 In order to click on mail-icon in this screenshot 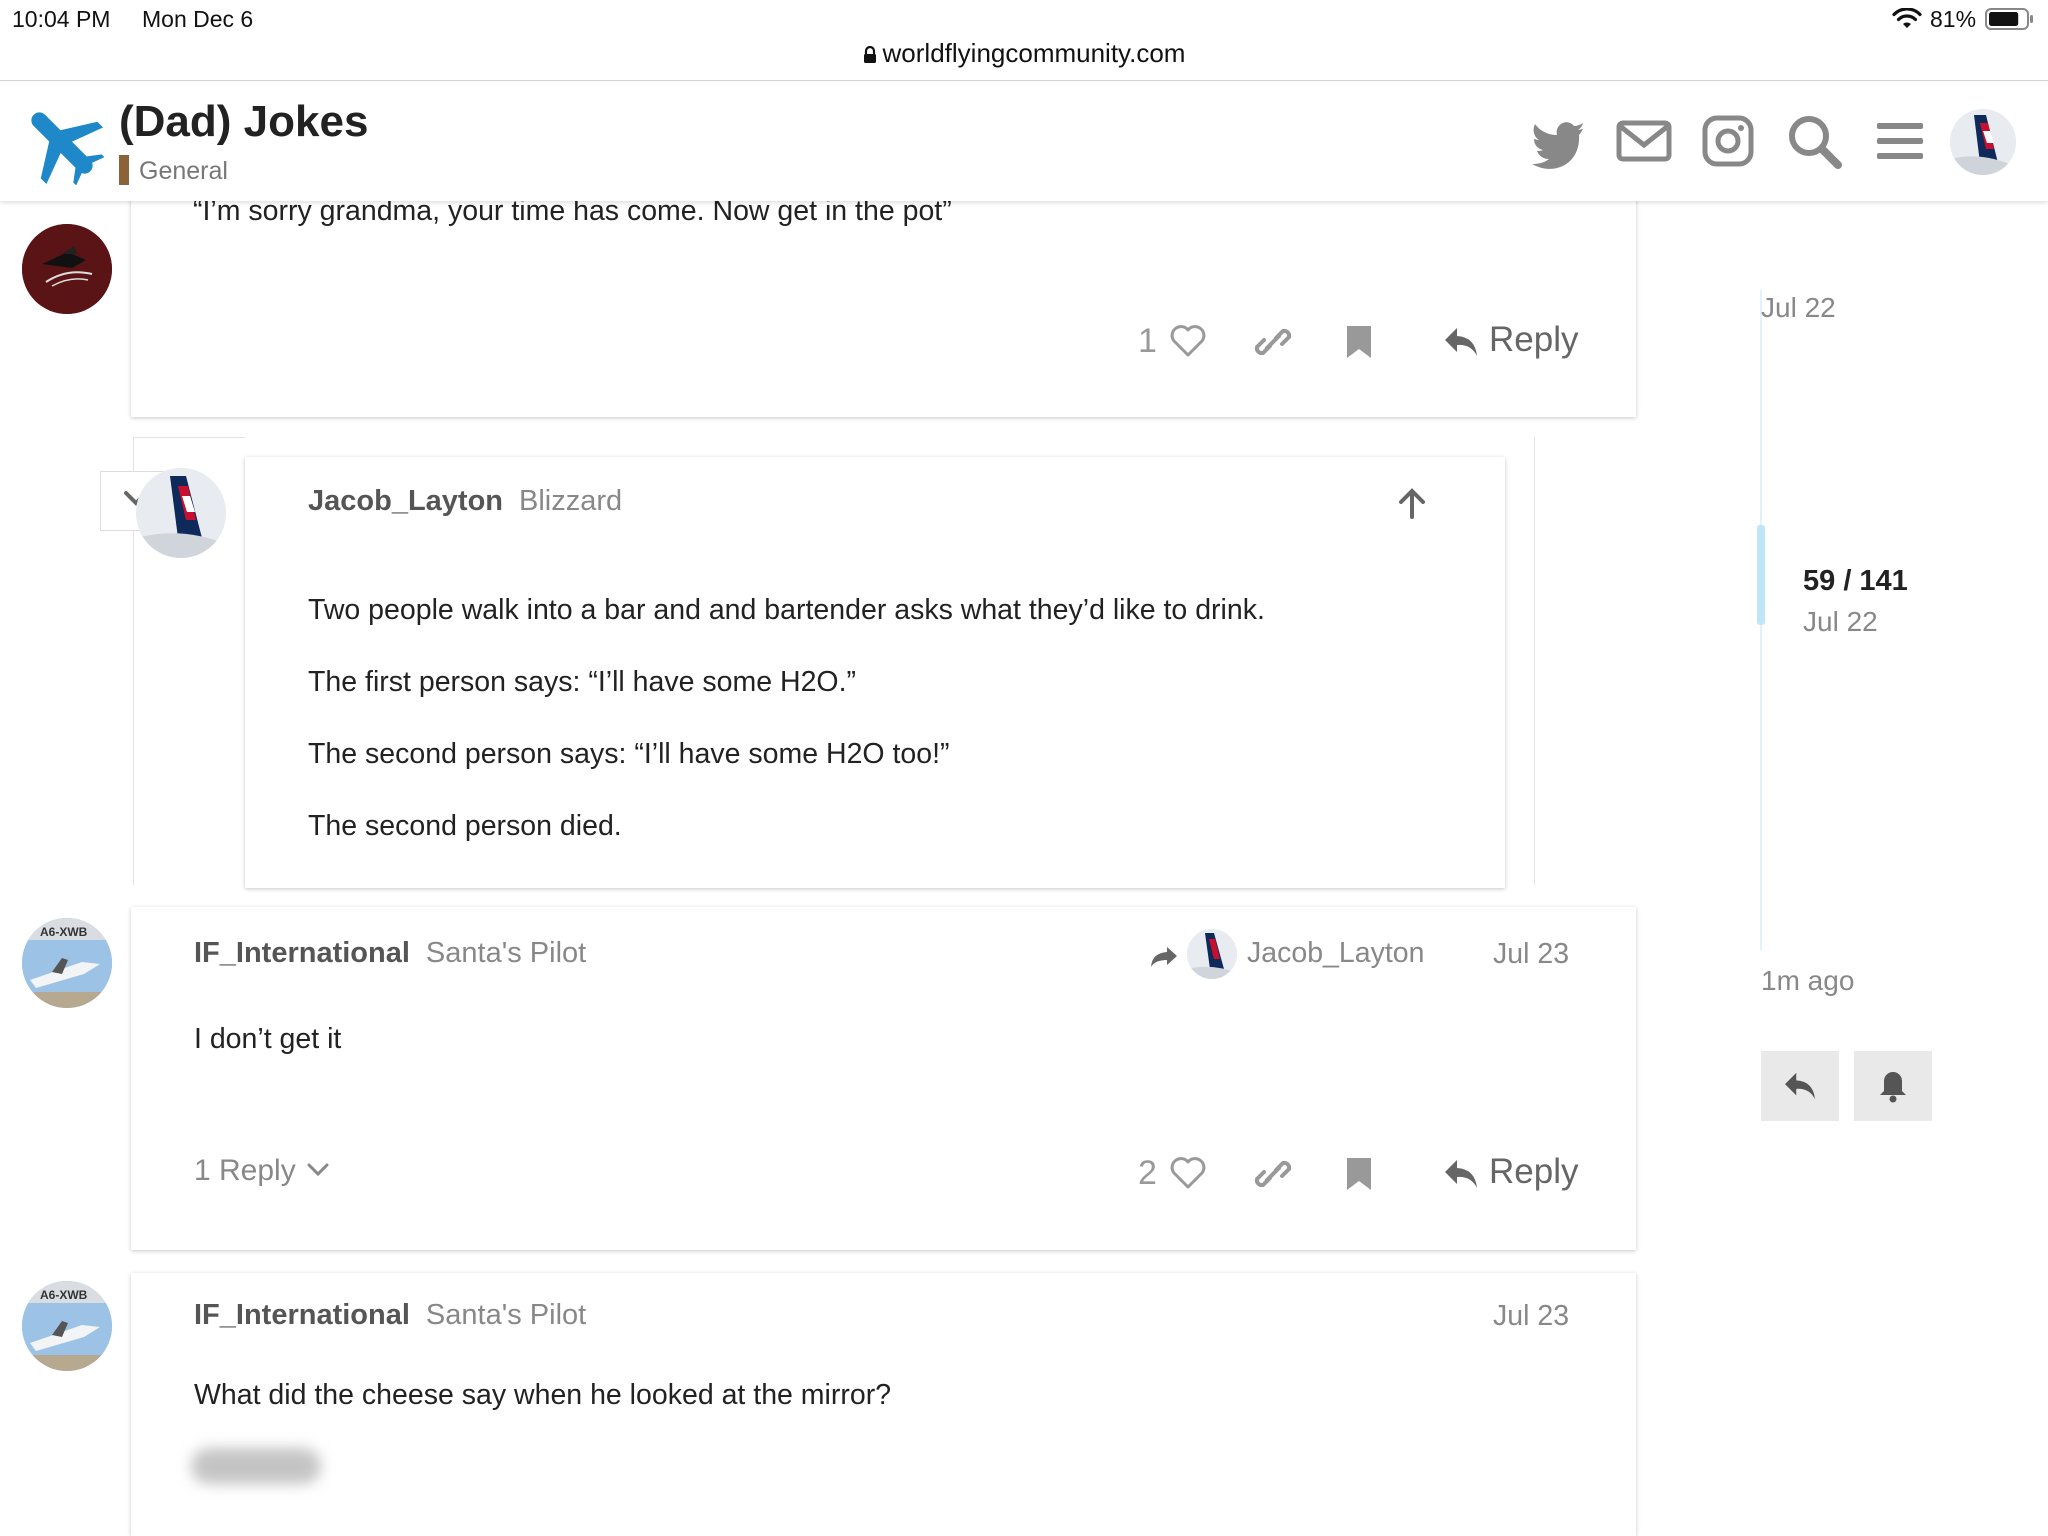, I will do `click(1644, 141)`.